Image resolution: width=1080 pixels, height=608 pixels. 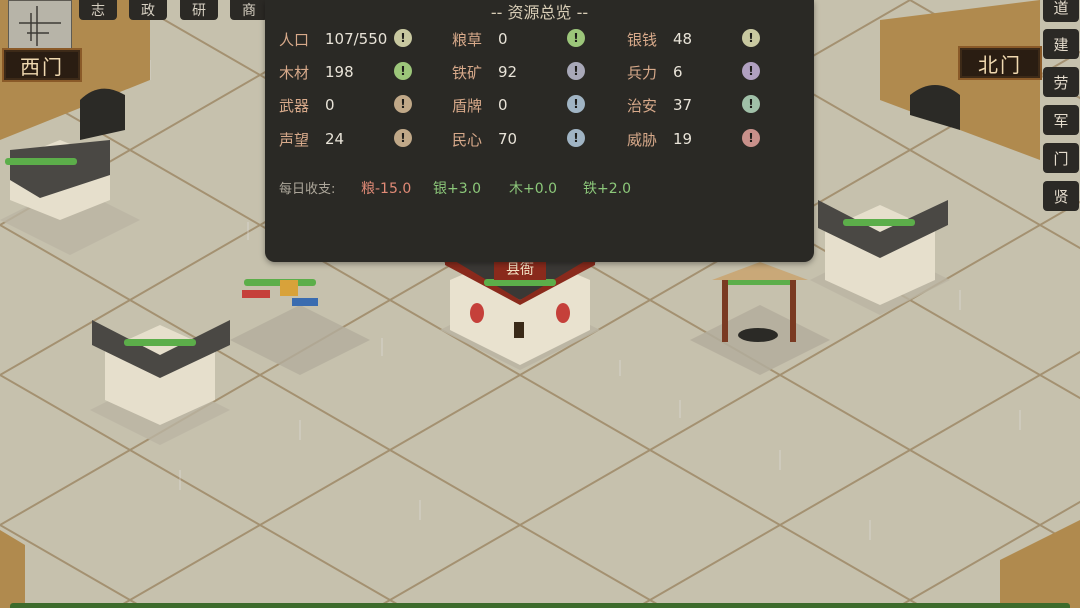 I want to click on resource-value: 37, so click(x=683, y=105).